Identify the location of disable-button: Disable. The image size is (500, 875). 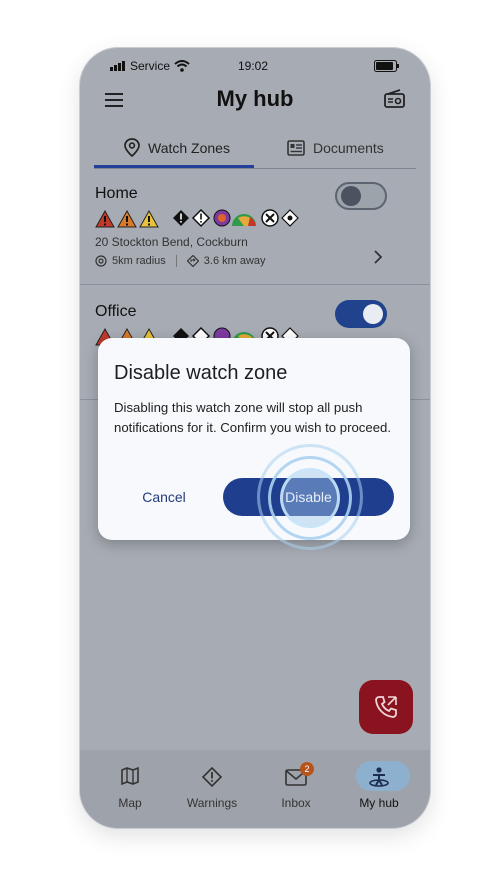
(308, 497).